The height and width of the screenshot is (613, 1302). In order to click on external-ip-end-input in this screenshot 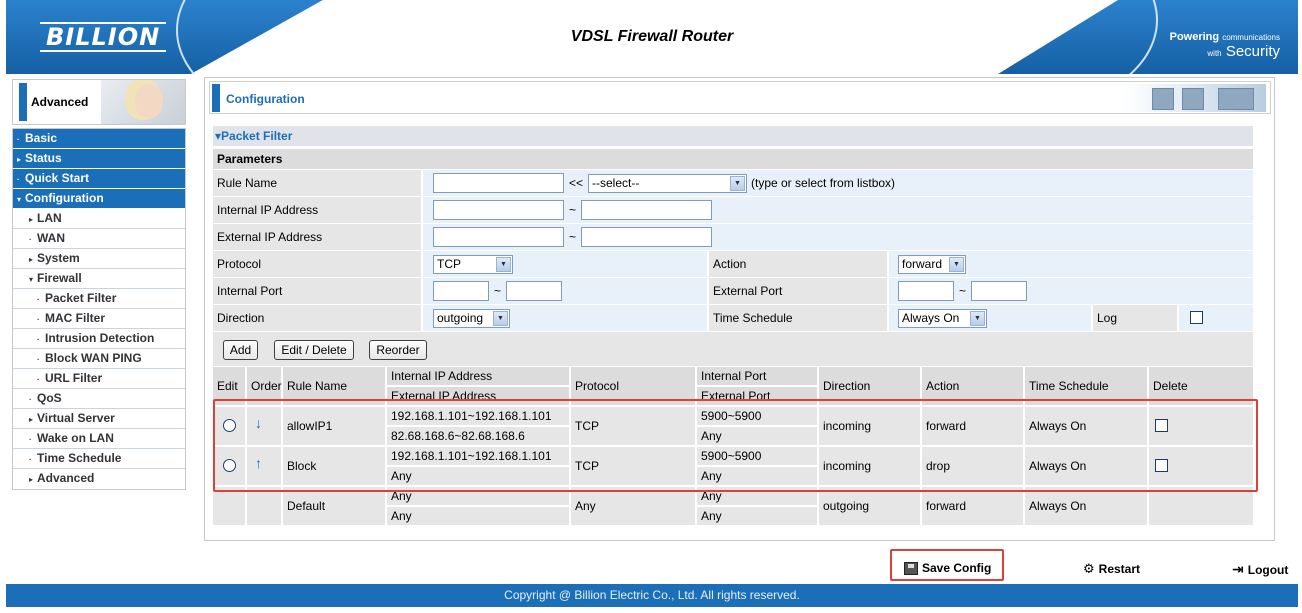, I will do `click(646, 237)`.